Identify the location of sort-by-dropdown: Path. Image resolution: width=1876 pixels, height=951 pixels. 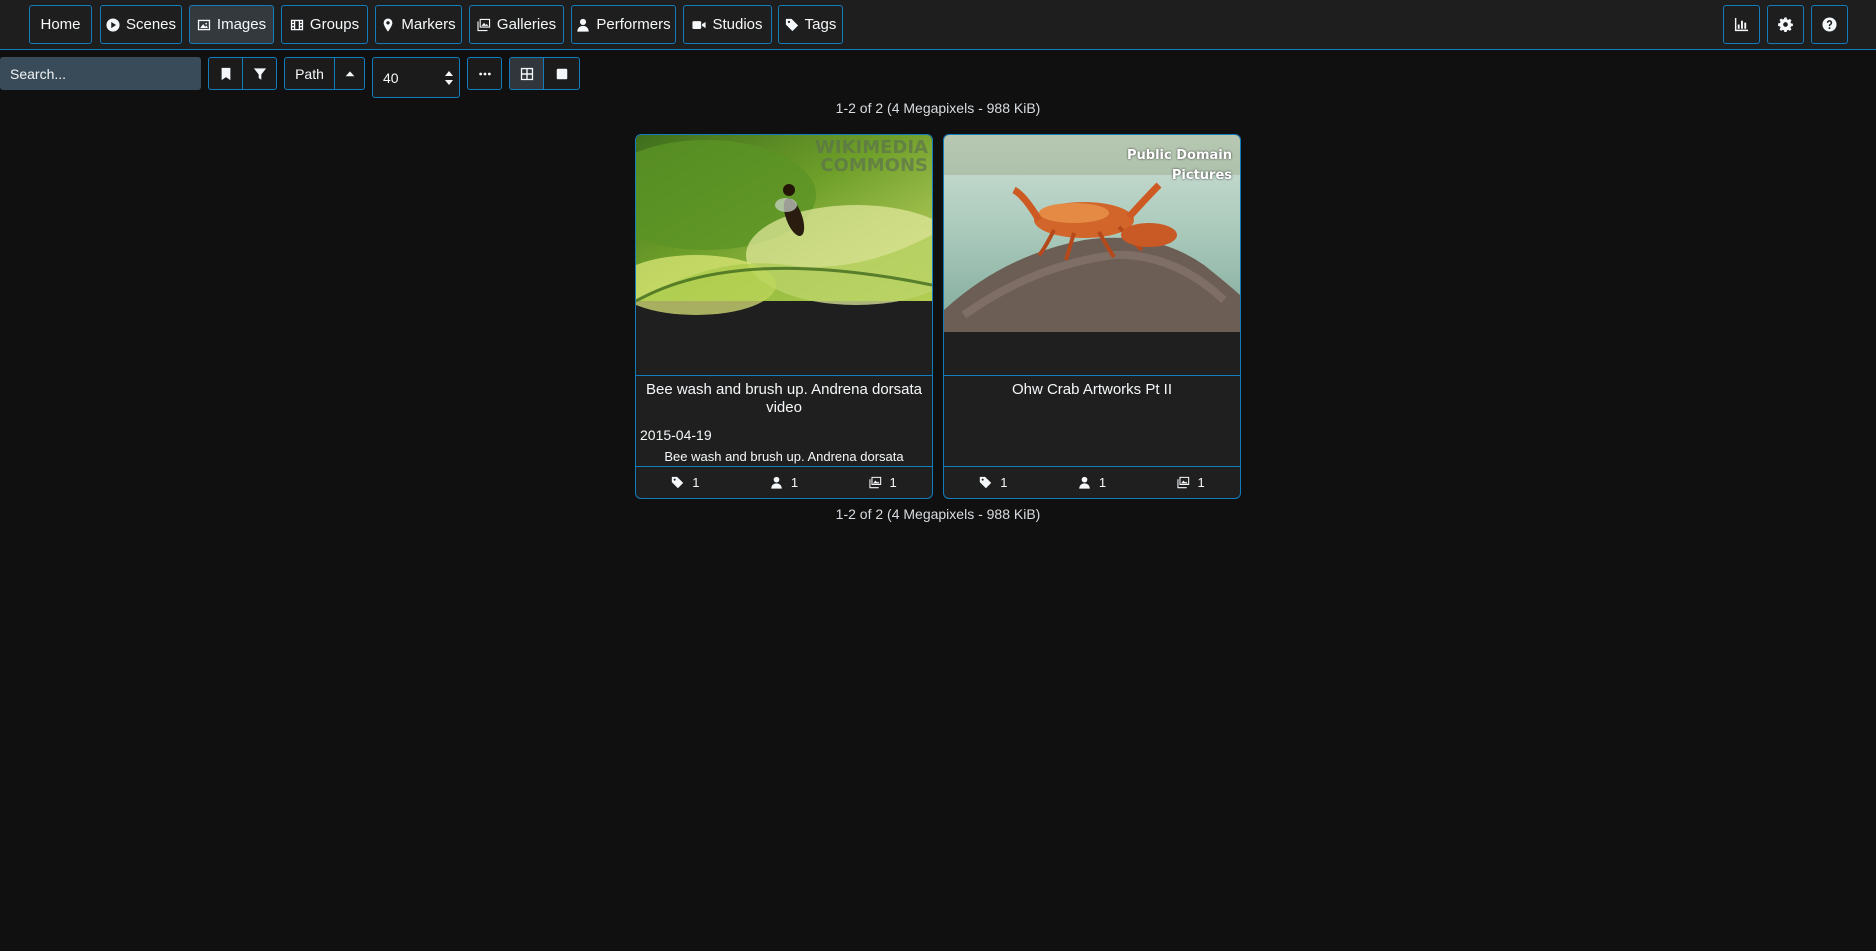
(309, 73).